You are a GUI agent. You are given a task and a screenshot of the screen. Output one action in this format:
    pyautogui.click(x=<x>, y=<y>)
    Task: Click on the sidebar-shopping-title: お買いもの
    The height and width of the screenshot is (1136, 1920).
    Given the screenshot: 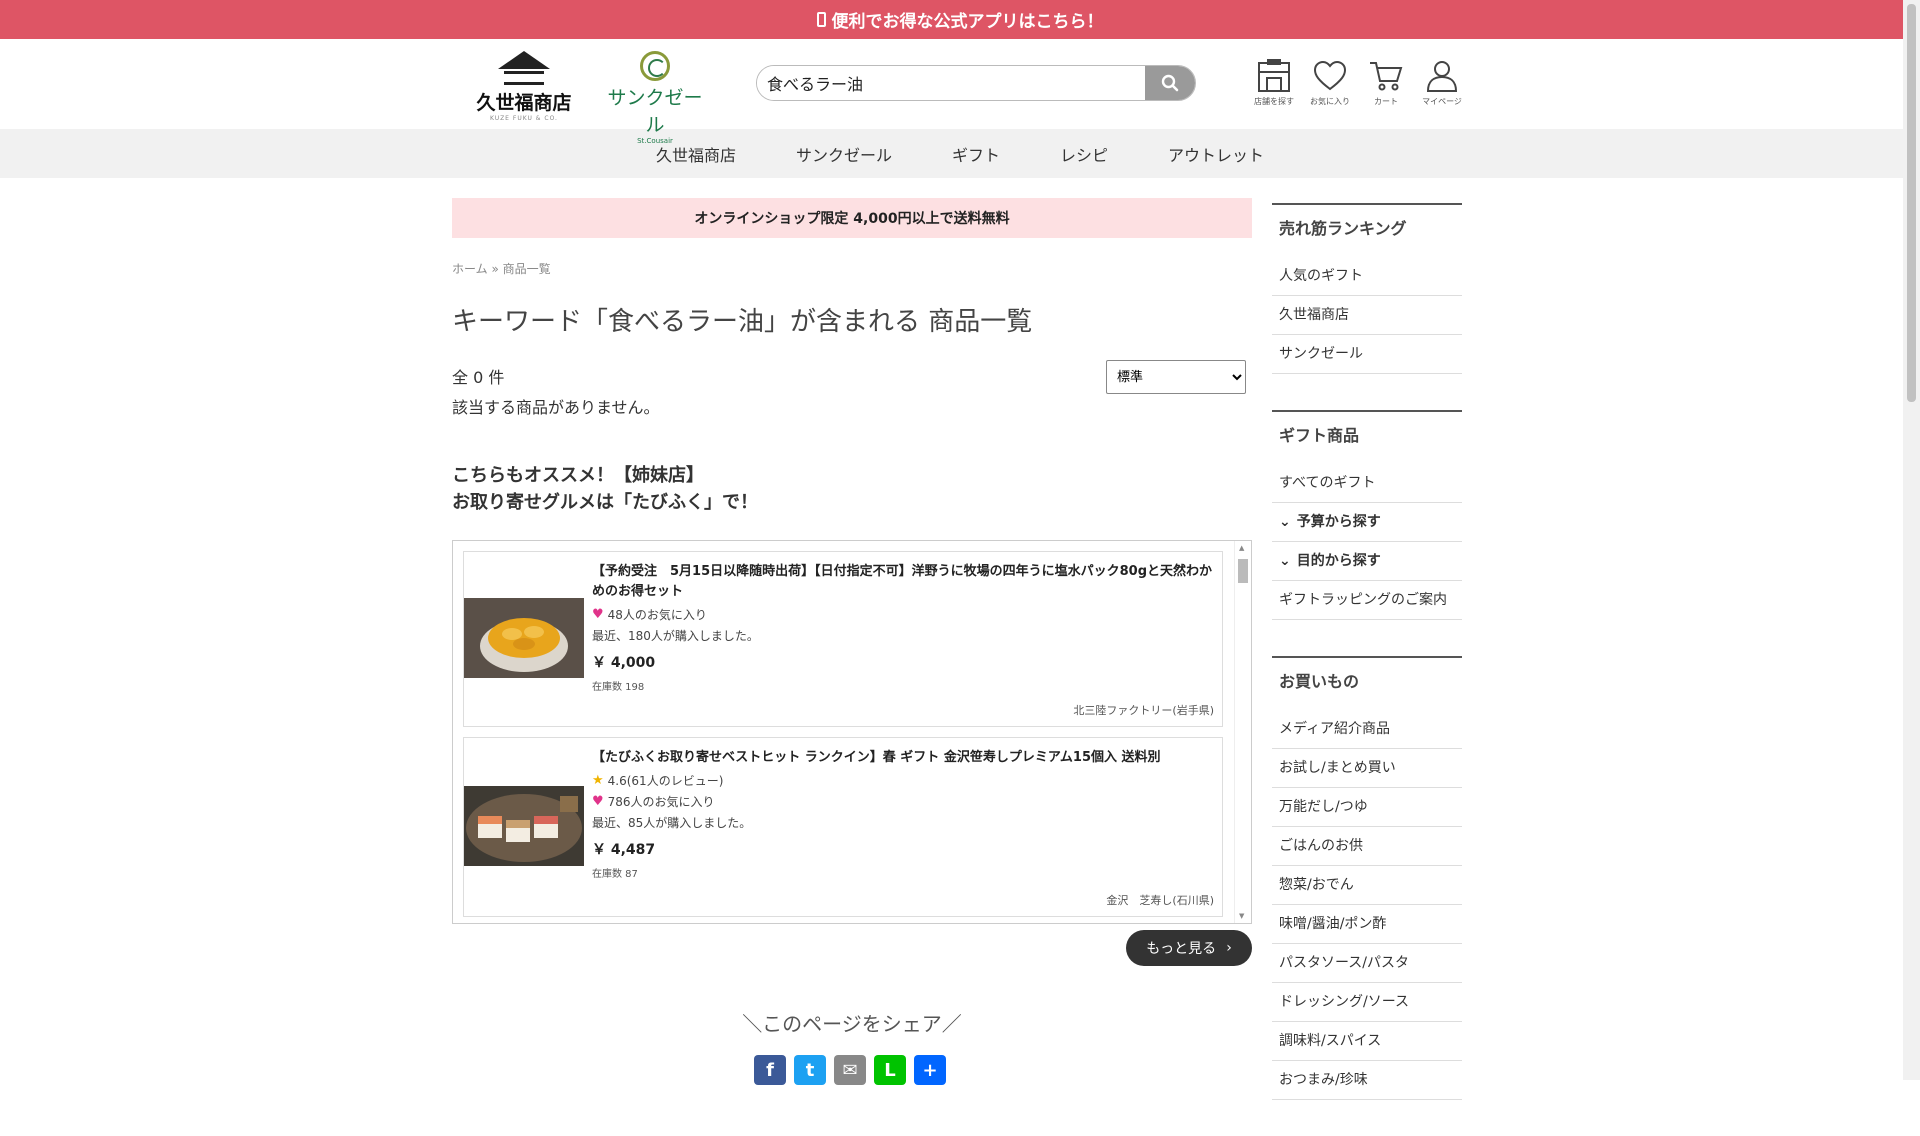 What is the action you would take?
    pyautogui.click(x=1319, y=681)
    